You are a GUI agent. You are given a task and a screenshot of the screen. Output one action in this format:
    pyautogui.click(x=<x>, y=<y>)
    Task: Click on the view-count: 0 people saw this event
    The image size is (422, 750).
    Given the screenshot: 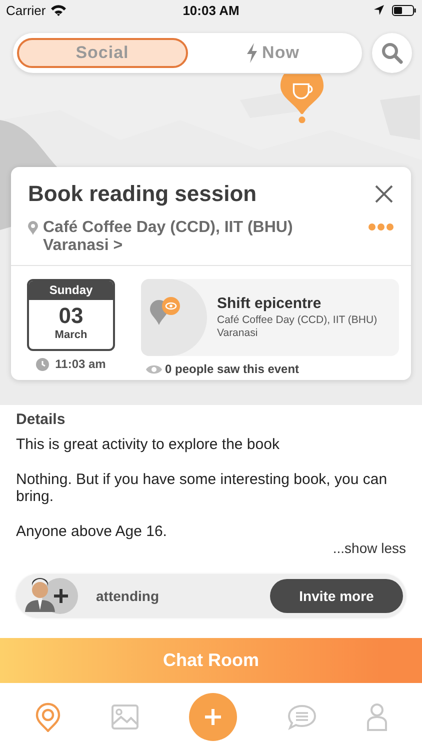 What is the action you would take?
    pyautogui.click(x=232, y=369)
    